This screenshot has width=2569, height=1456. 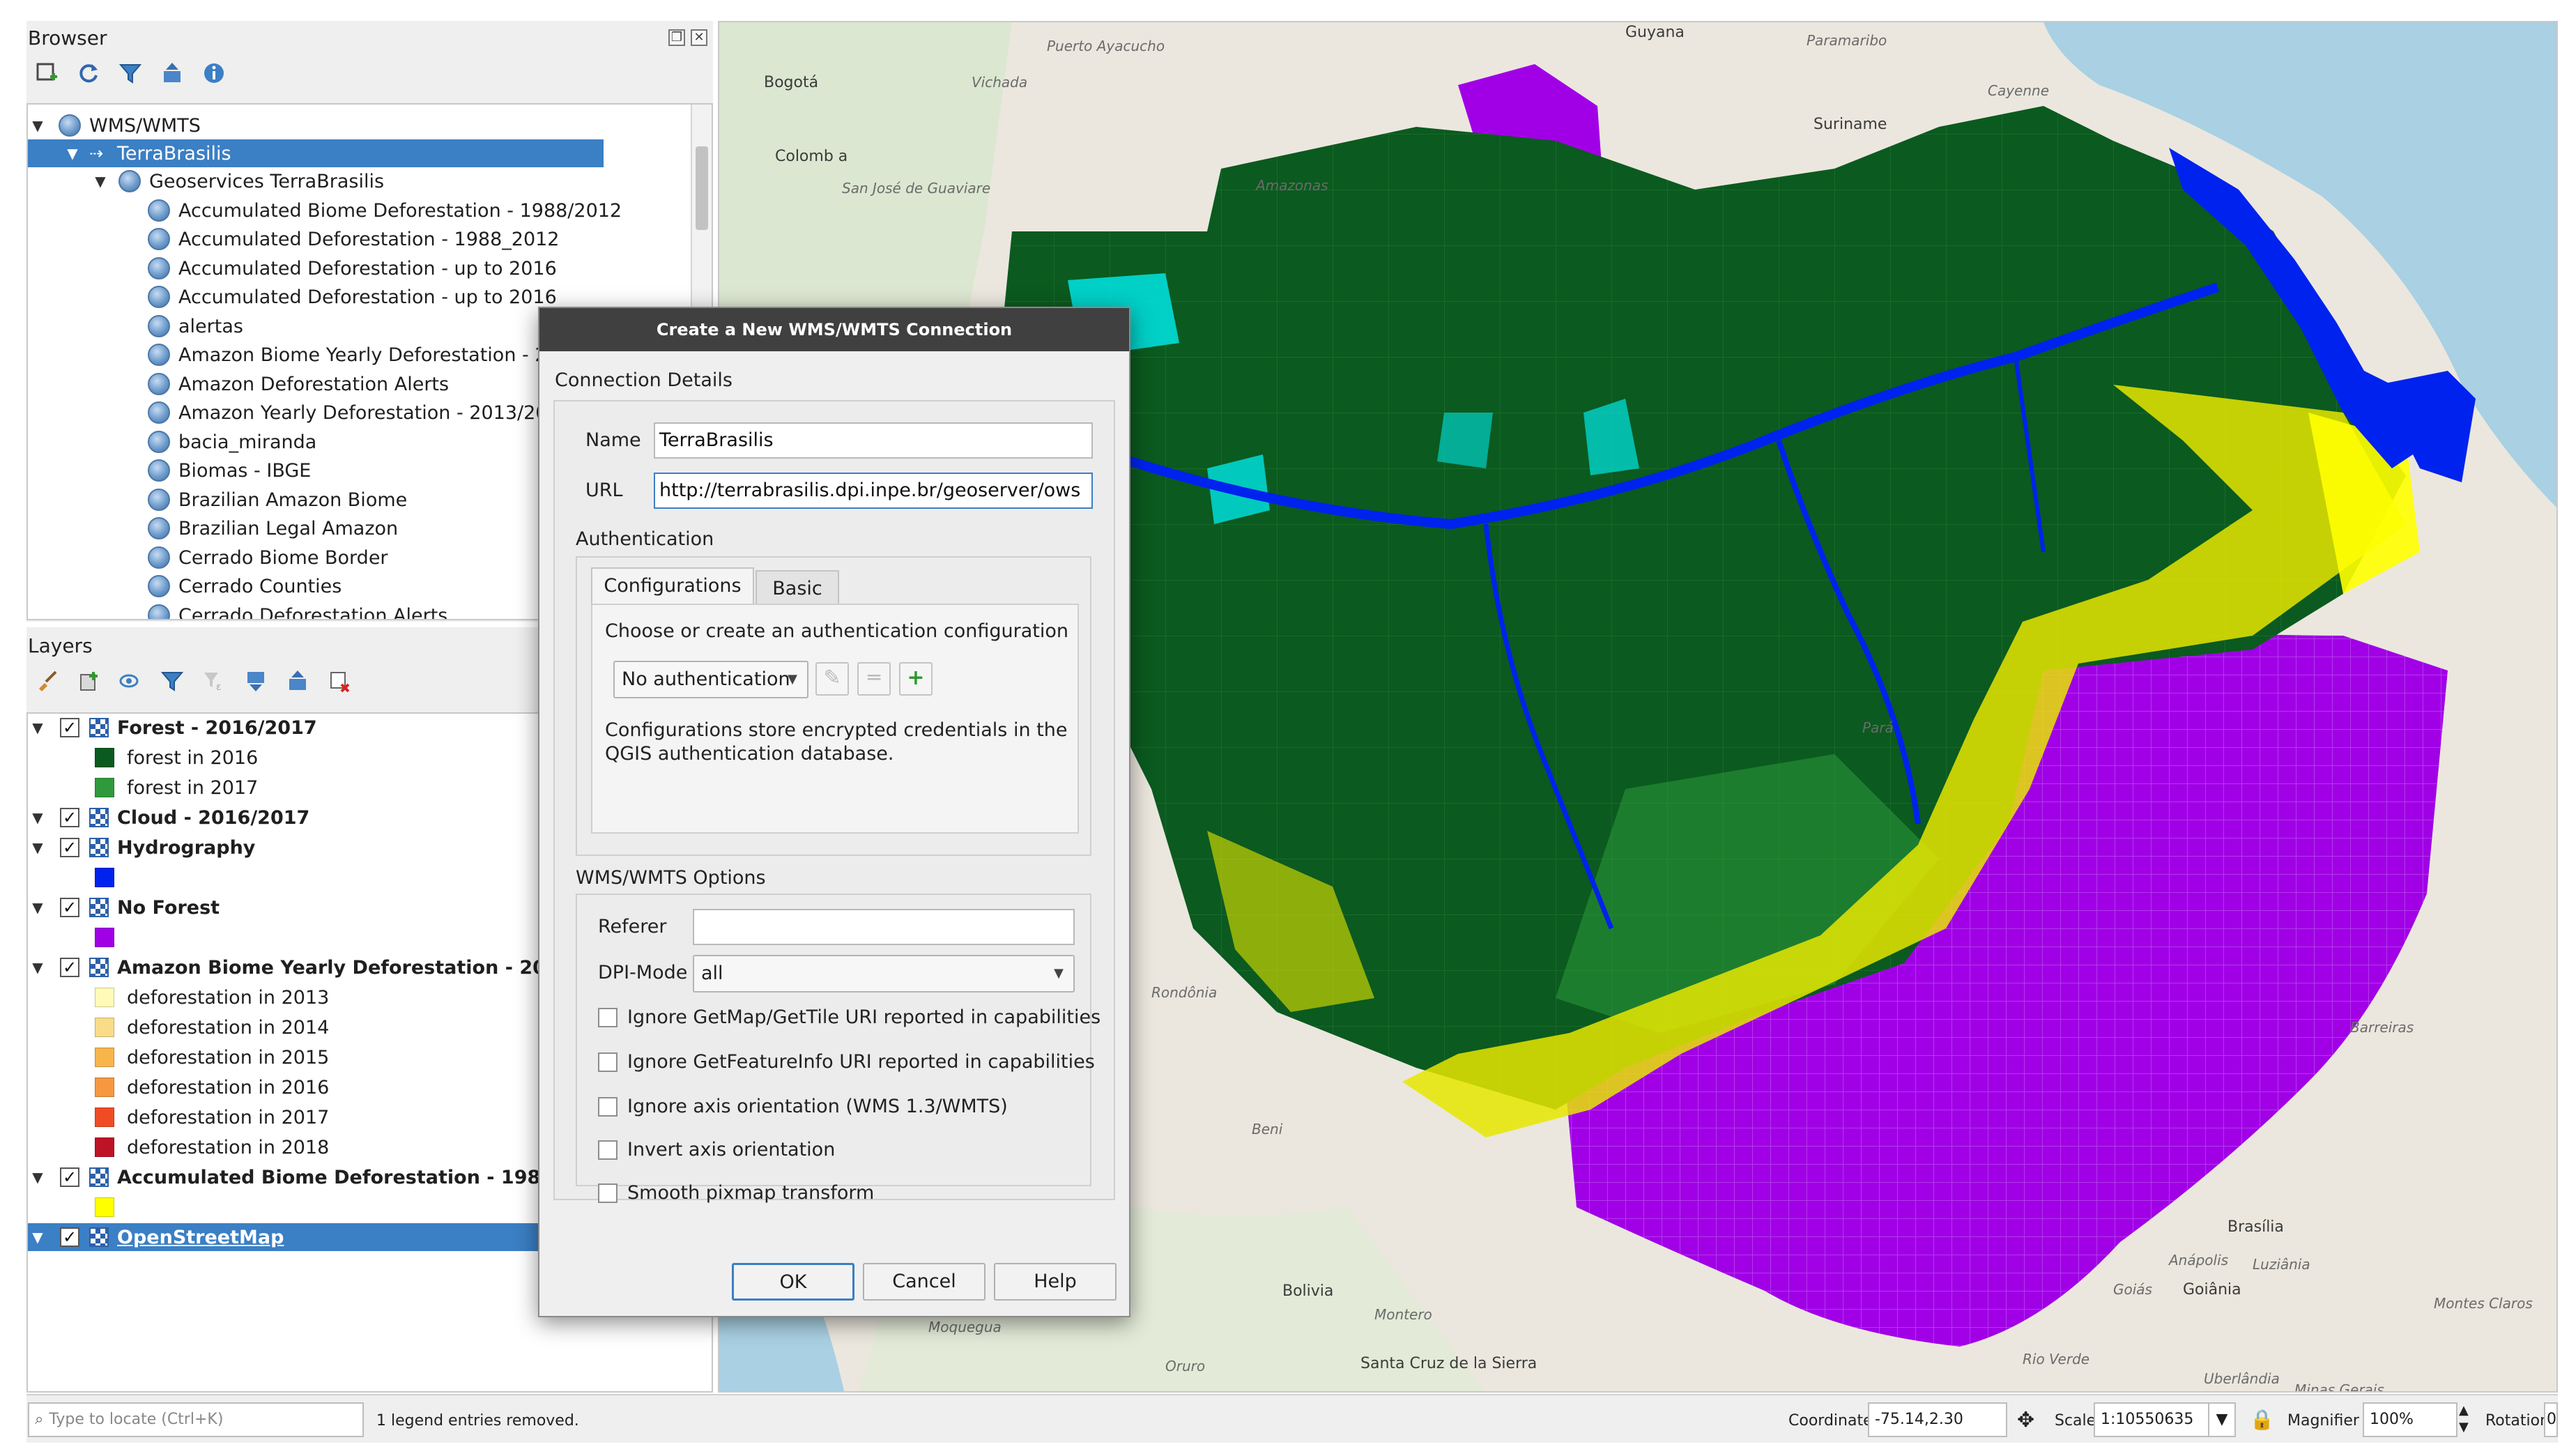 What do you see at coordinates (316, 153) in the screenshot?
I see `tree-item-terrabrasilis: ▼ ⇢ TerraBrasilis` at bounding box center [316, 153].